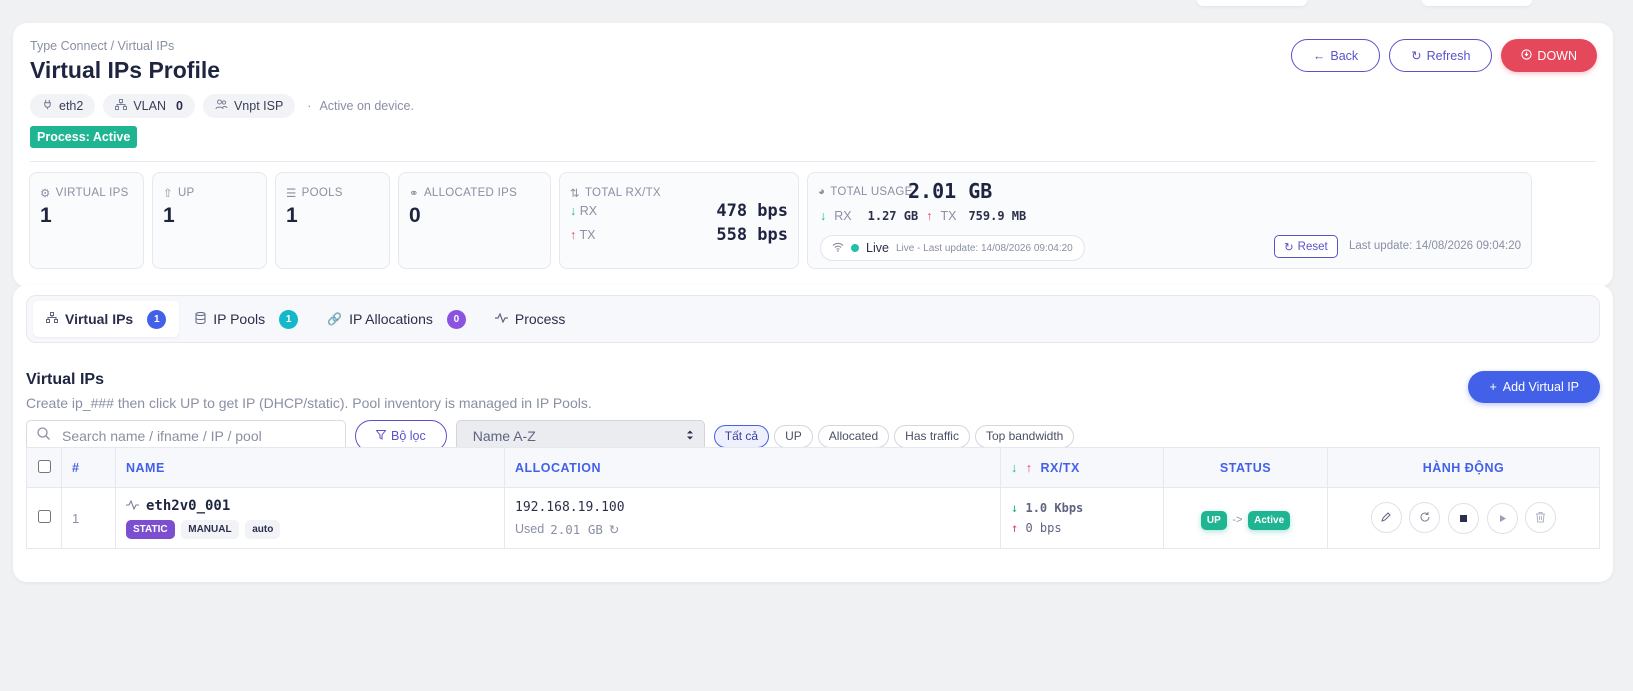 Image resolution: width=1633 pixels, height=691 pixels. What do you see at coordinates (45, 194) in the screenshot?
I see `network-icon: ⚙` at bounding box center [45, 194].